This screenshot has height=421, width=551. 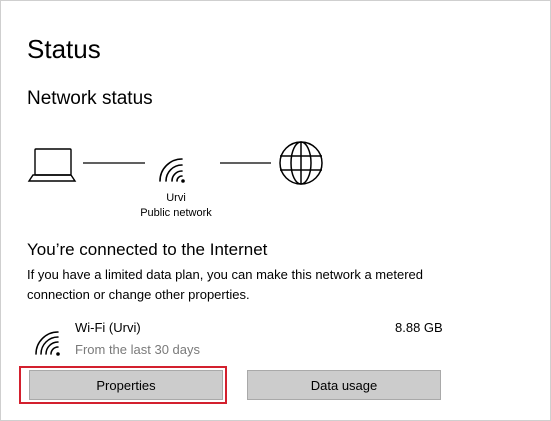 I want to click on adapter-period: From the last 30 days, so click(x=137, y=349).